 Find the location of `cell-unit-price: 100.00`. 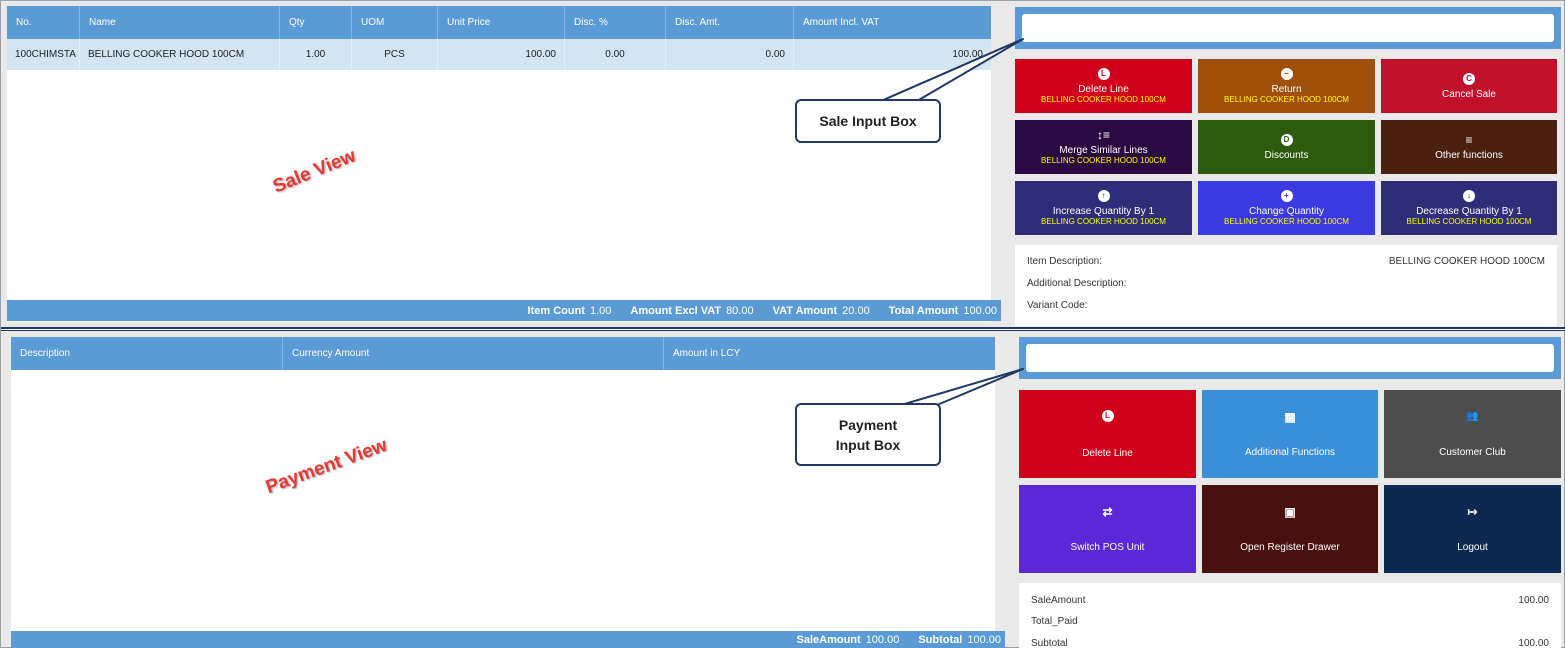

cell-unit-price: 100.00 is located at coordinates (501, 54).